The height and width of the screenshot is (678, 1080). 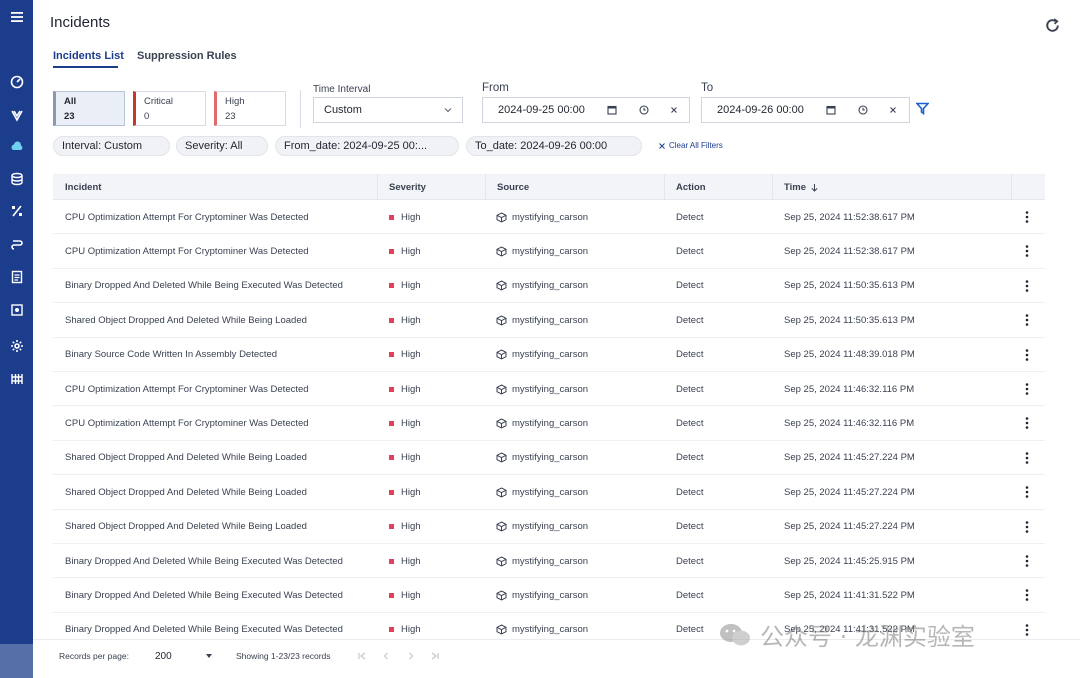 I want to click on first-page-icon, so click(x=362, y=656).